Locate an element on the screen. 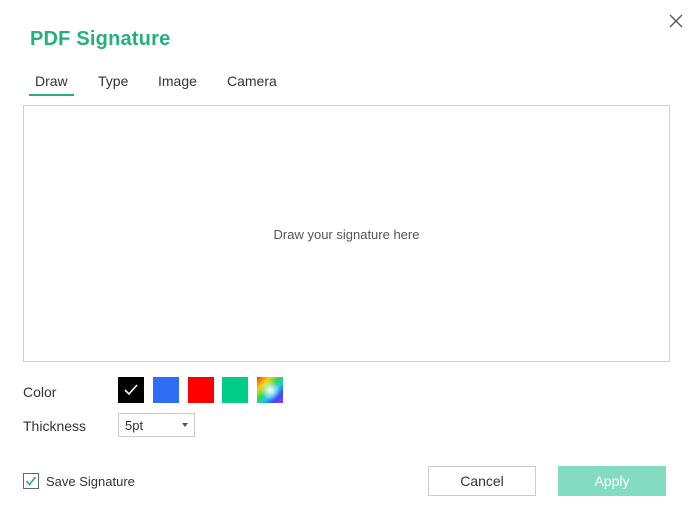 The width and height of the screenshot is (696, 509). color-label: Color is located at coordinates (40, 392).